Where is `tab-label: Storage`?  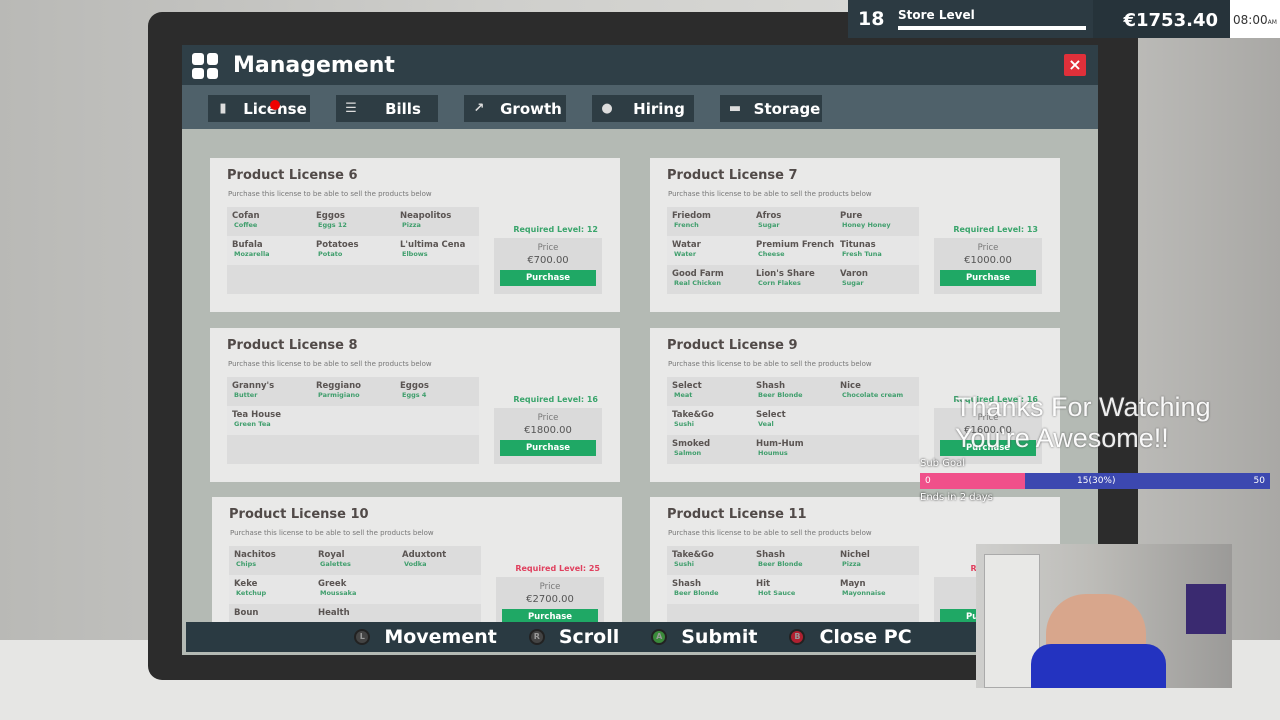
tab-label: Storage is located at coordinates (787, 108).